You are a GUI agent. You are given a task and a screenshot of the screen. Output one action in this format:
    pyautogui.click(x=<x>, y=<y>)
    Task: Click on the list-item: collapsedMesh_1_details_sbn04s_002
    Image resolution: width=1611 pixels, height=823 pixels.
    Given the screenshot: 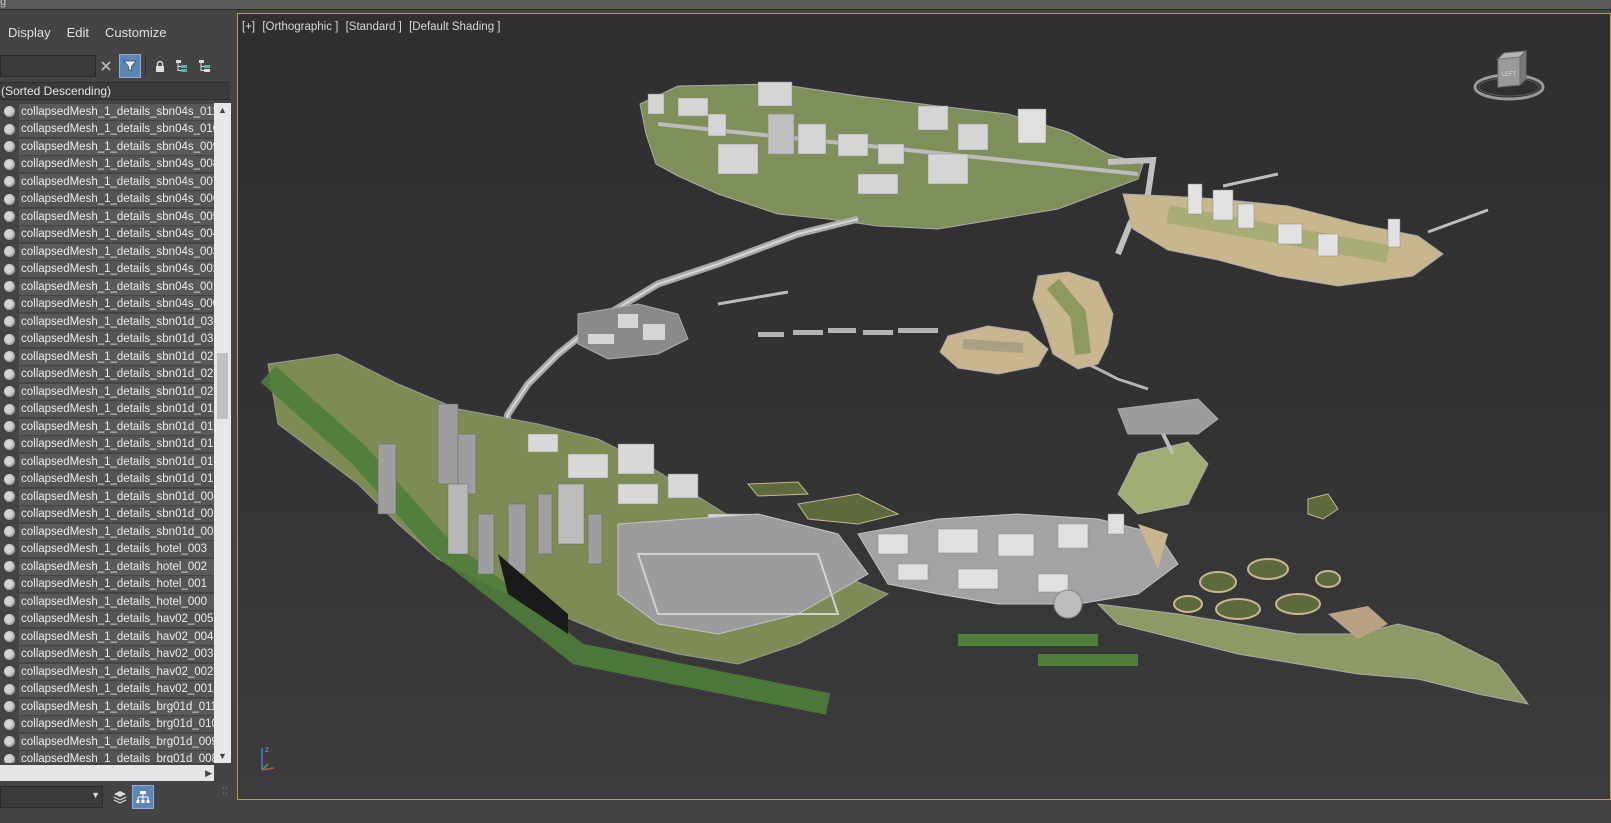 What is the action you would take?
    pyautogui.click(x=107, y=270)
    